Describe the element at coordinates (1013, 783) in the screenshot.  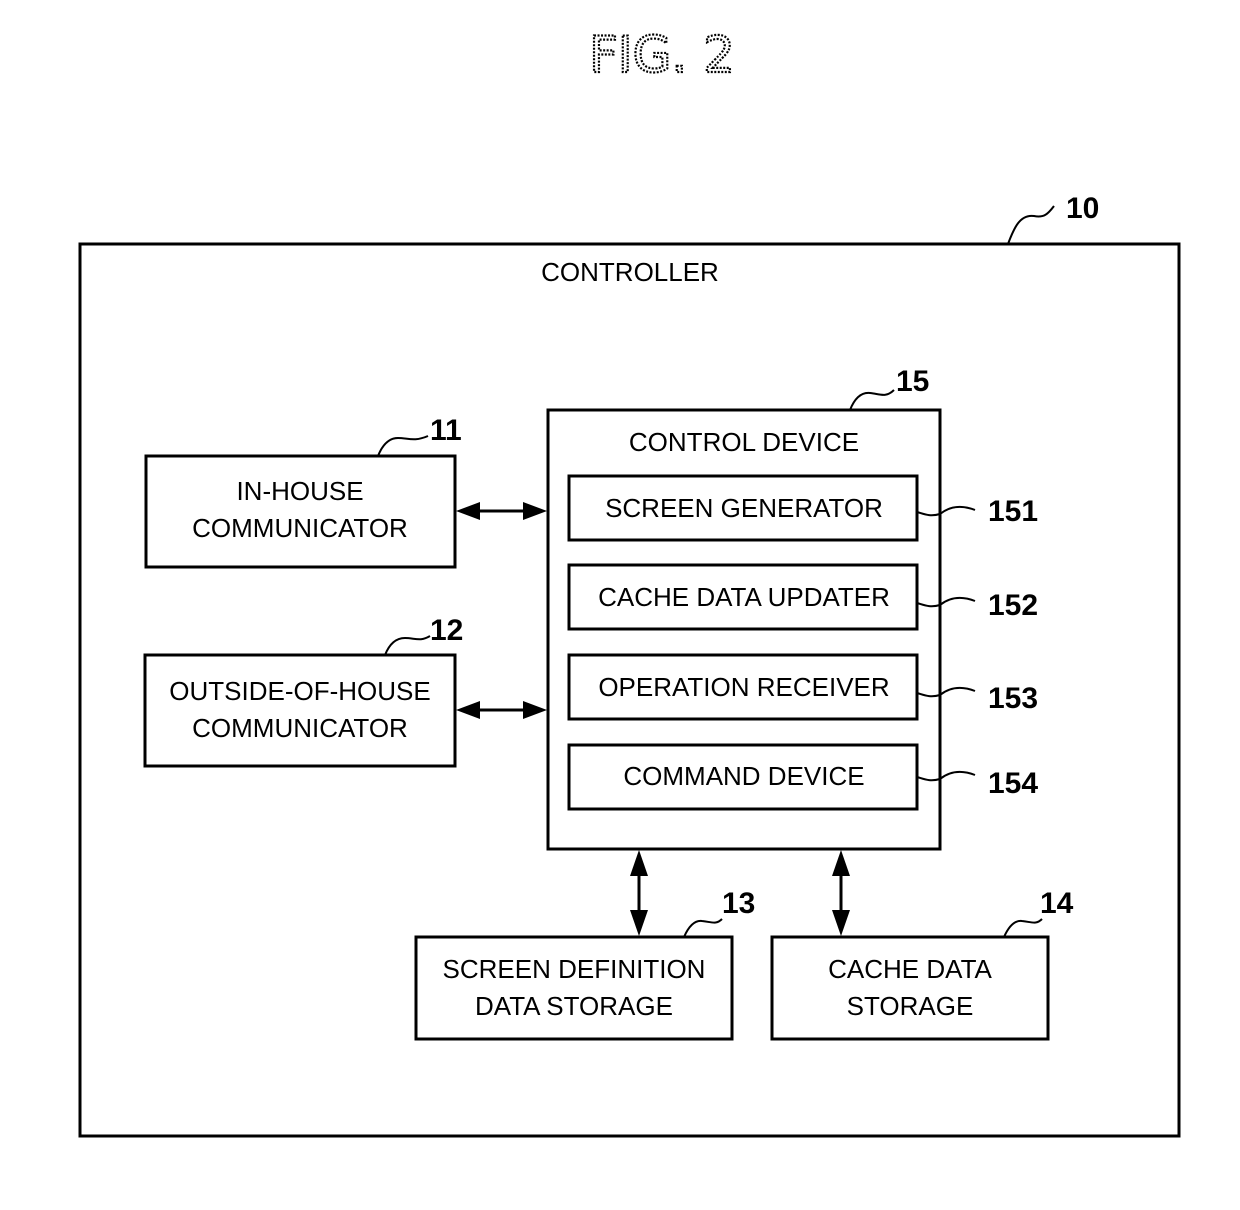
I see `module-ref-number: 154` at that location.